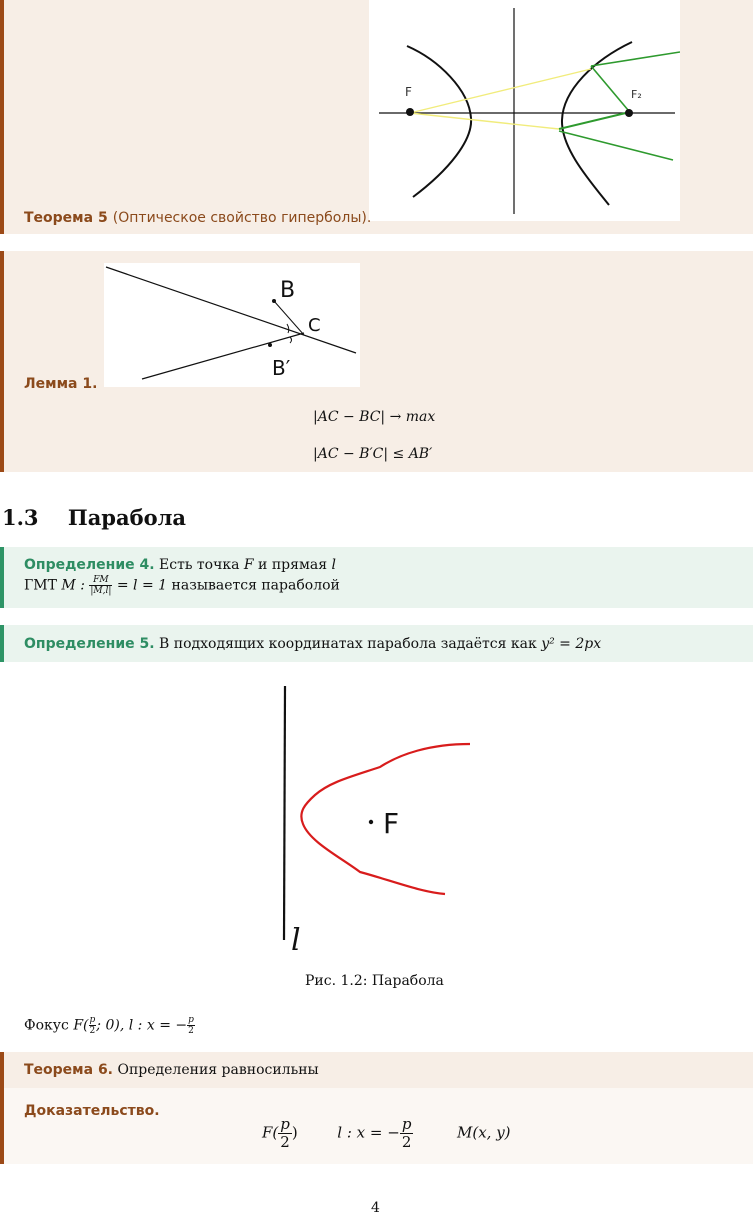 This screenshot has width=753, height=1216. I want to click on focus-line: Фокус F( p 2 ; 0), l : x = − p 2, so click(109, 1025).